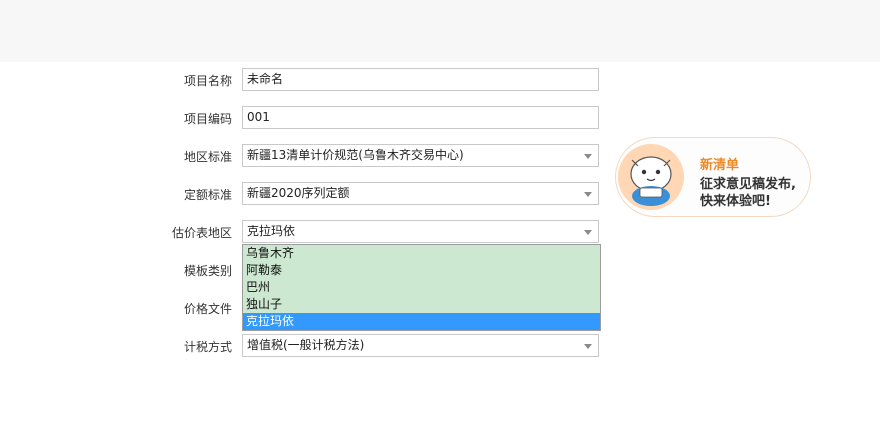 Image resolution: width=880 pixels, height=426 pixels. I want to click on estimate-region-select: 克拉玛依, so click(420, 231).